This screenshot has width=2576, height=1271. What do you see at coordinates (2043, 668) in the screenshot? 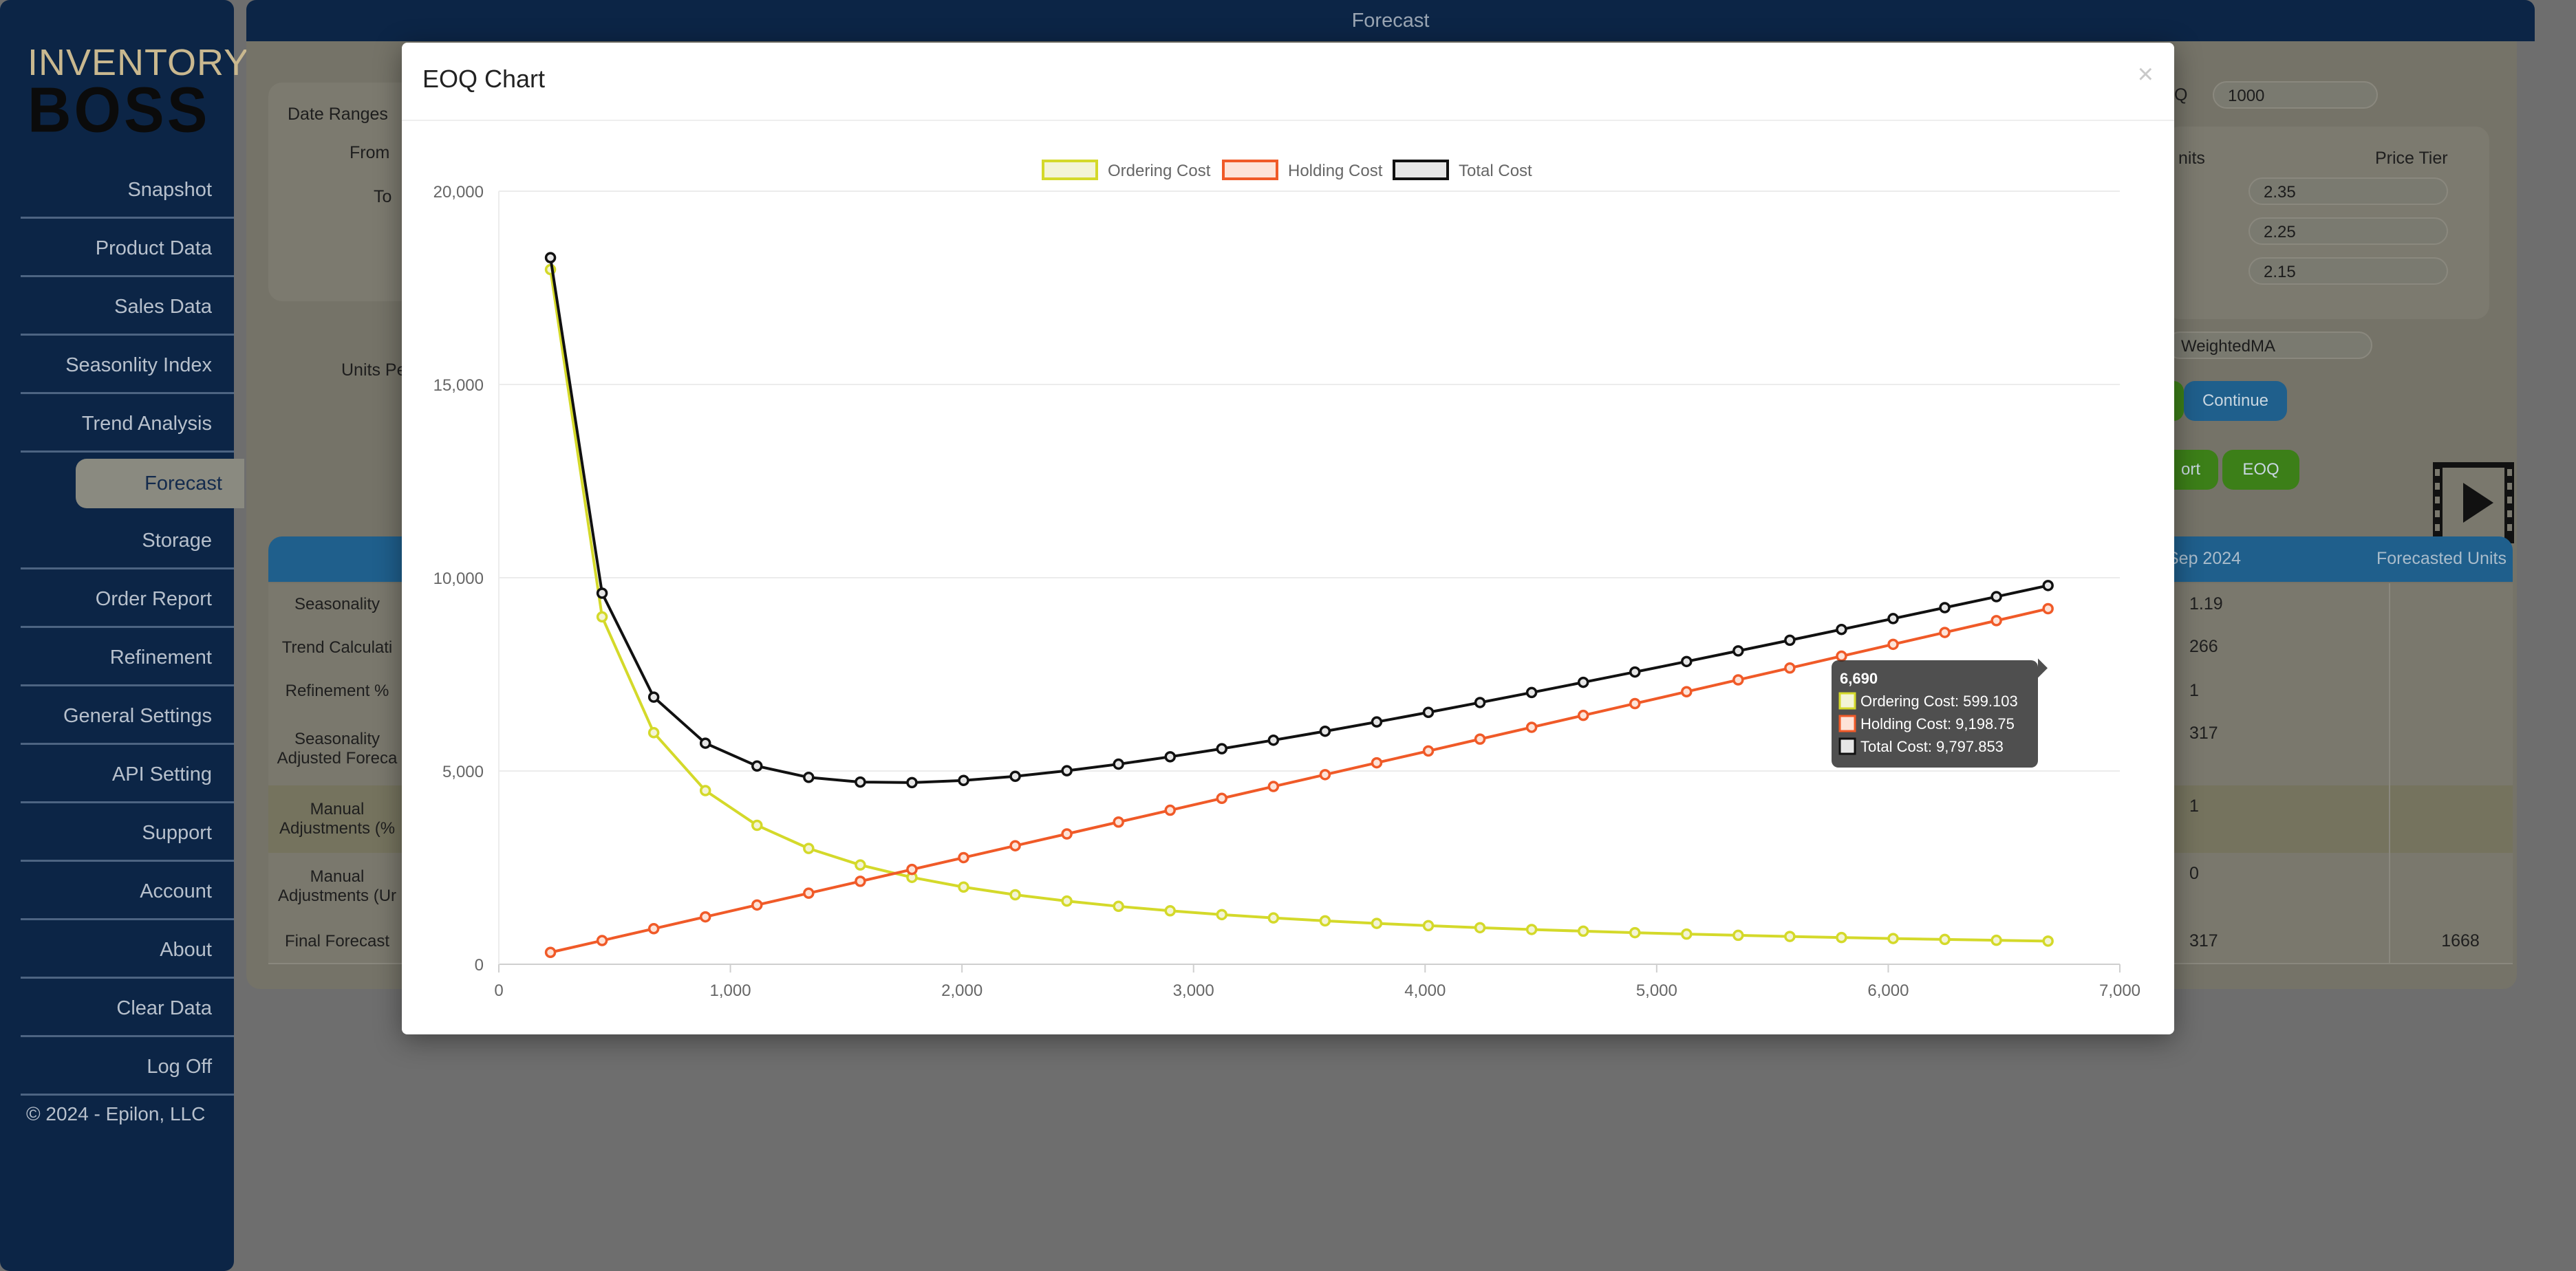
I see `tooltip-caret` at bounding box center [2043, 668].